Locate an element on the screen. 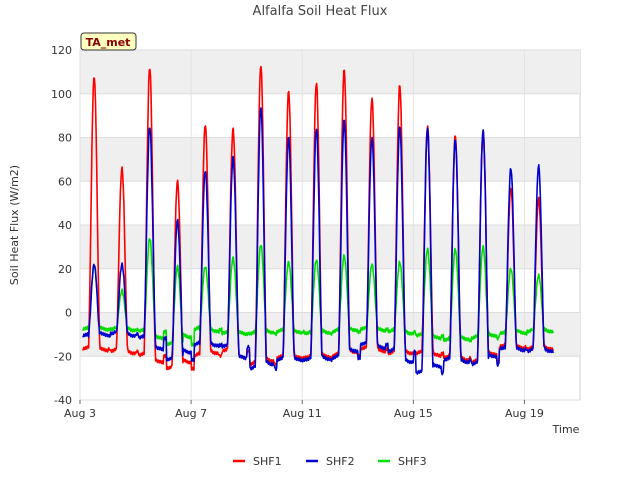 The width and height of the screenshot is (640, 480). y-tick-label: -40 is located at coordinates (63, 400).